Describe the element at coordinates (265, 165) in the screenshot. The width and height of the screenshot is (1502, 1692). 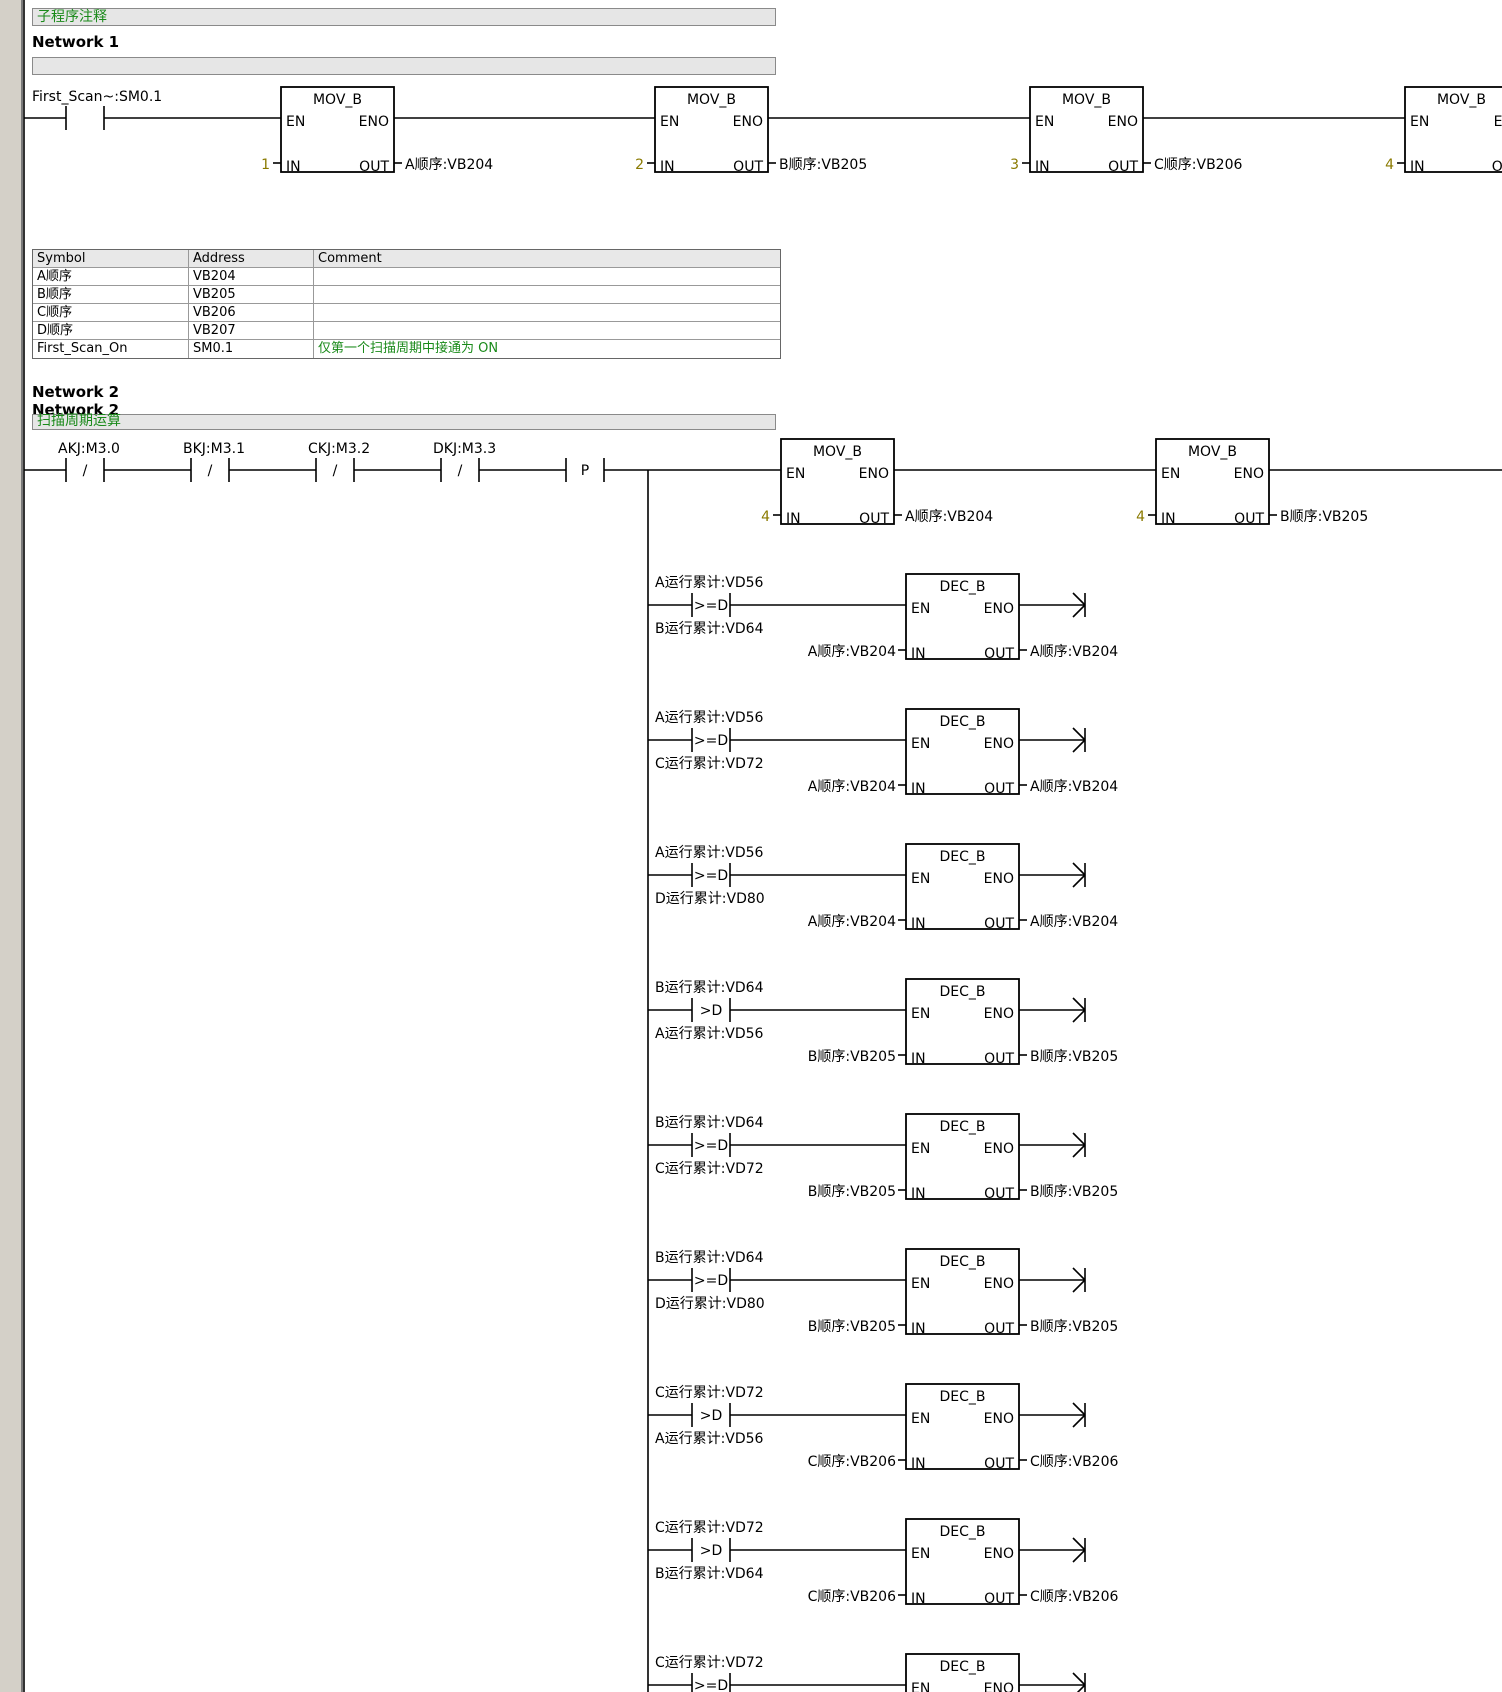
I see `in-value: 1` at that location.